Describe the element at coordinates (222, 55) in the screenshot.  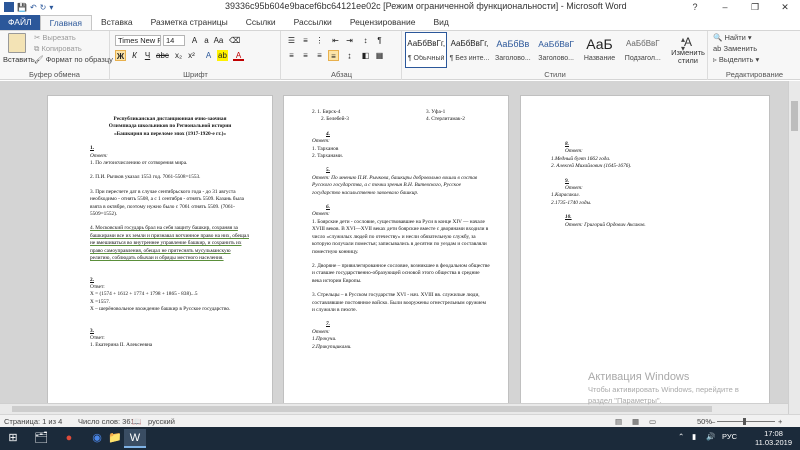
I see `highlight-icon: ab` at that location.